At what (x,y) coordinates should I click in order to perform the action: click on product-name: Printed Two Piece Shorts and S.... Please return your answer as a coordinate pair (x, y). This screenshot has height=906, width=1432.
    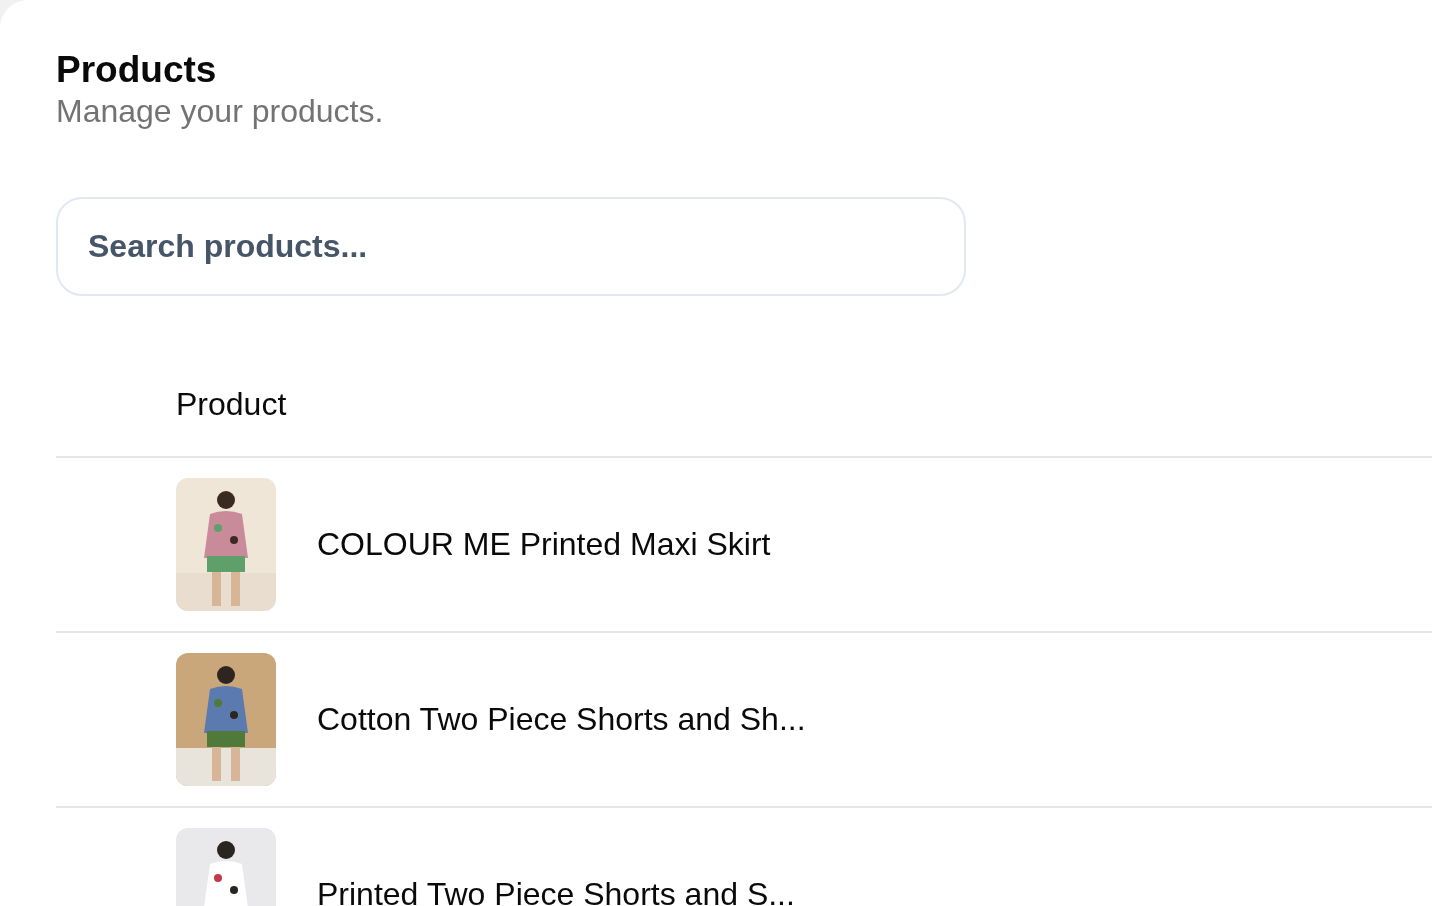
    Looking at the image, I should click on (556, 890).